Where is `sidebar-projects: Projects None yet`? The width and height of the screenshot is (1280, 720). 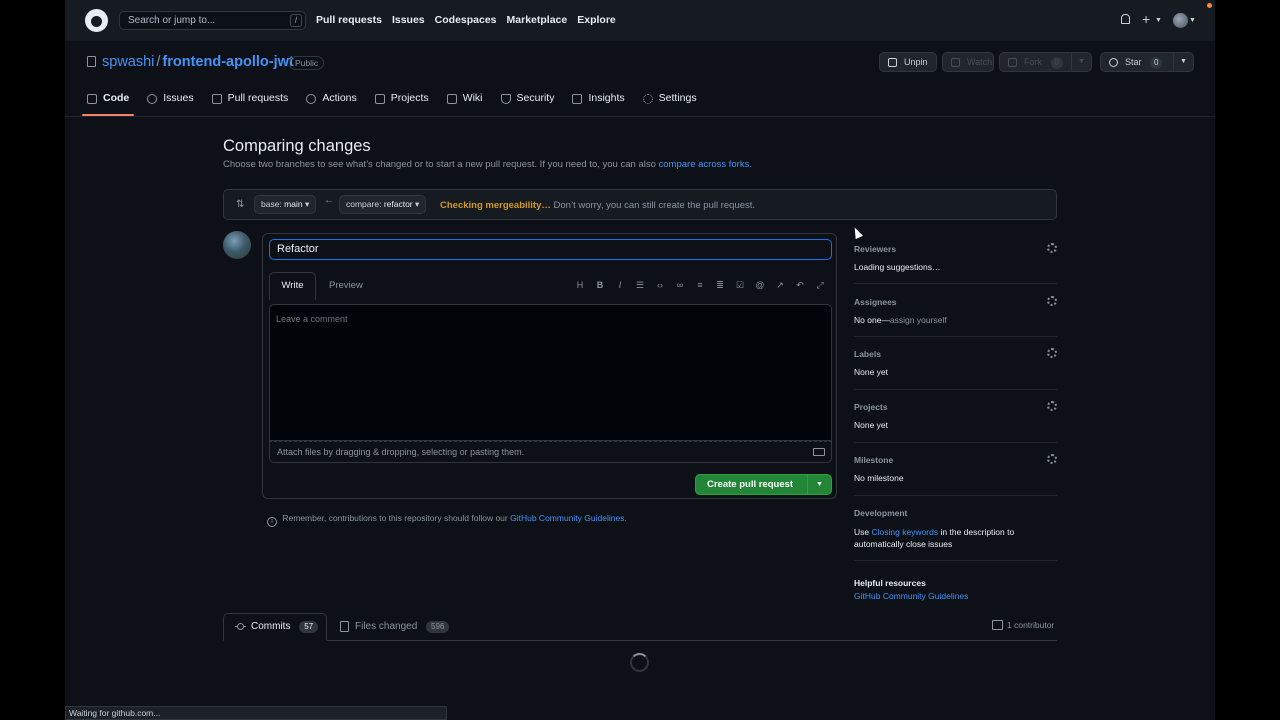
sidebar-projects: Projects None yet is located at coordinates (955, 416).